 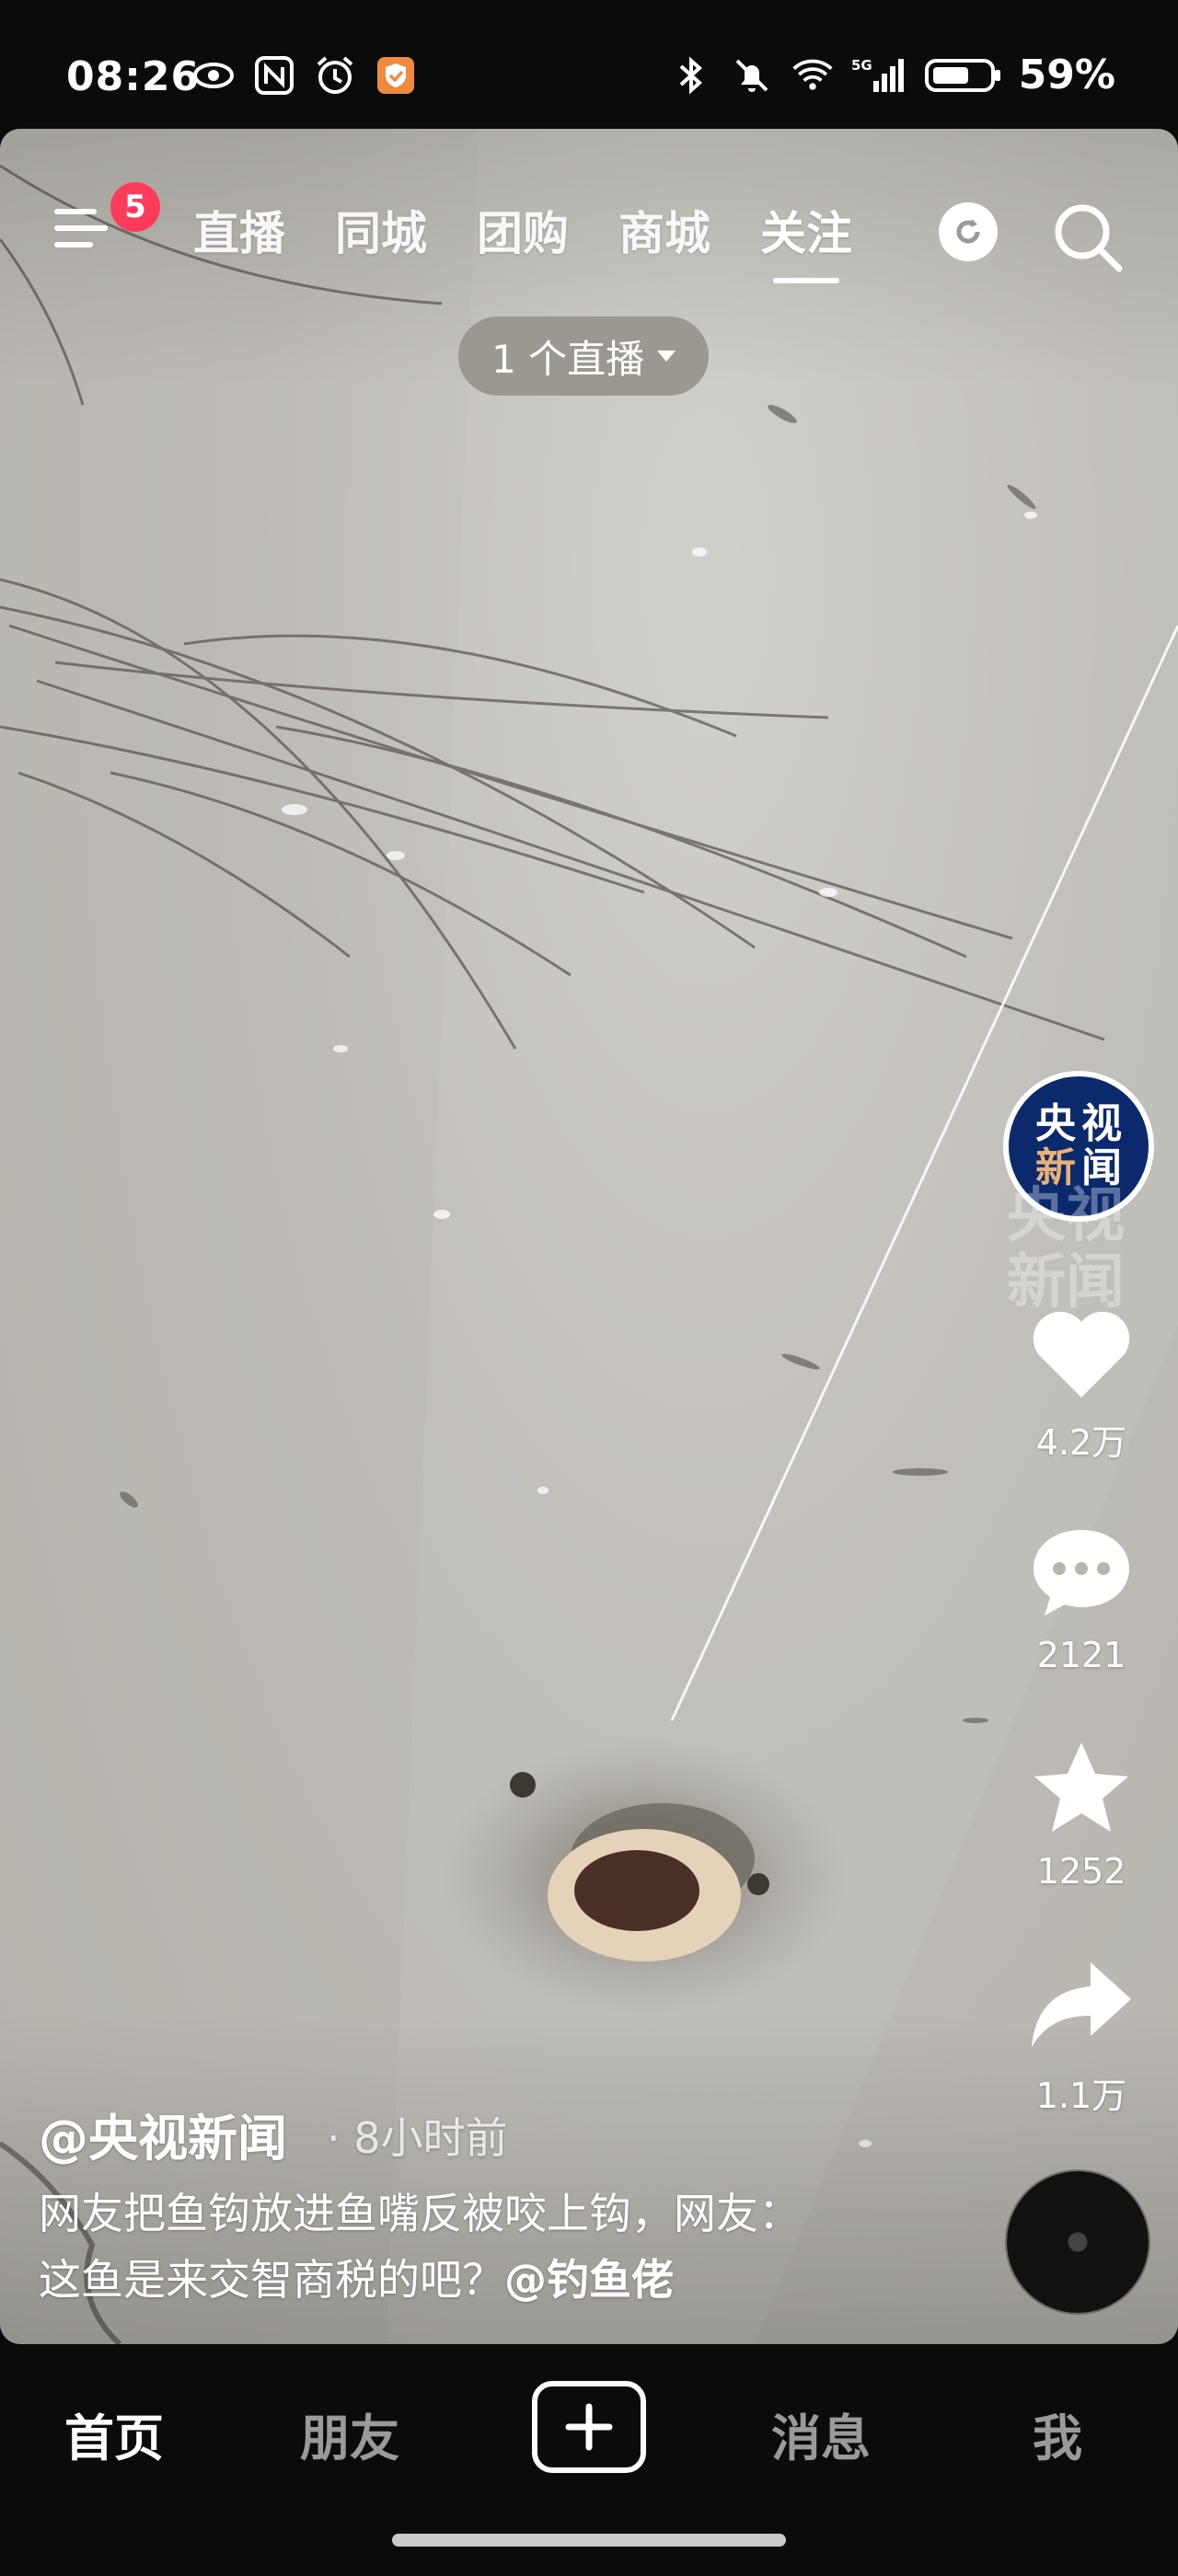 I want to click on live-count-pill: 1 个直播, so click(x=584, y=356).